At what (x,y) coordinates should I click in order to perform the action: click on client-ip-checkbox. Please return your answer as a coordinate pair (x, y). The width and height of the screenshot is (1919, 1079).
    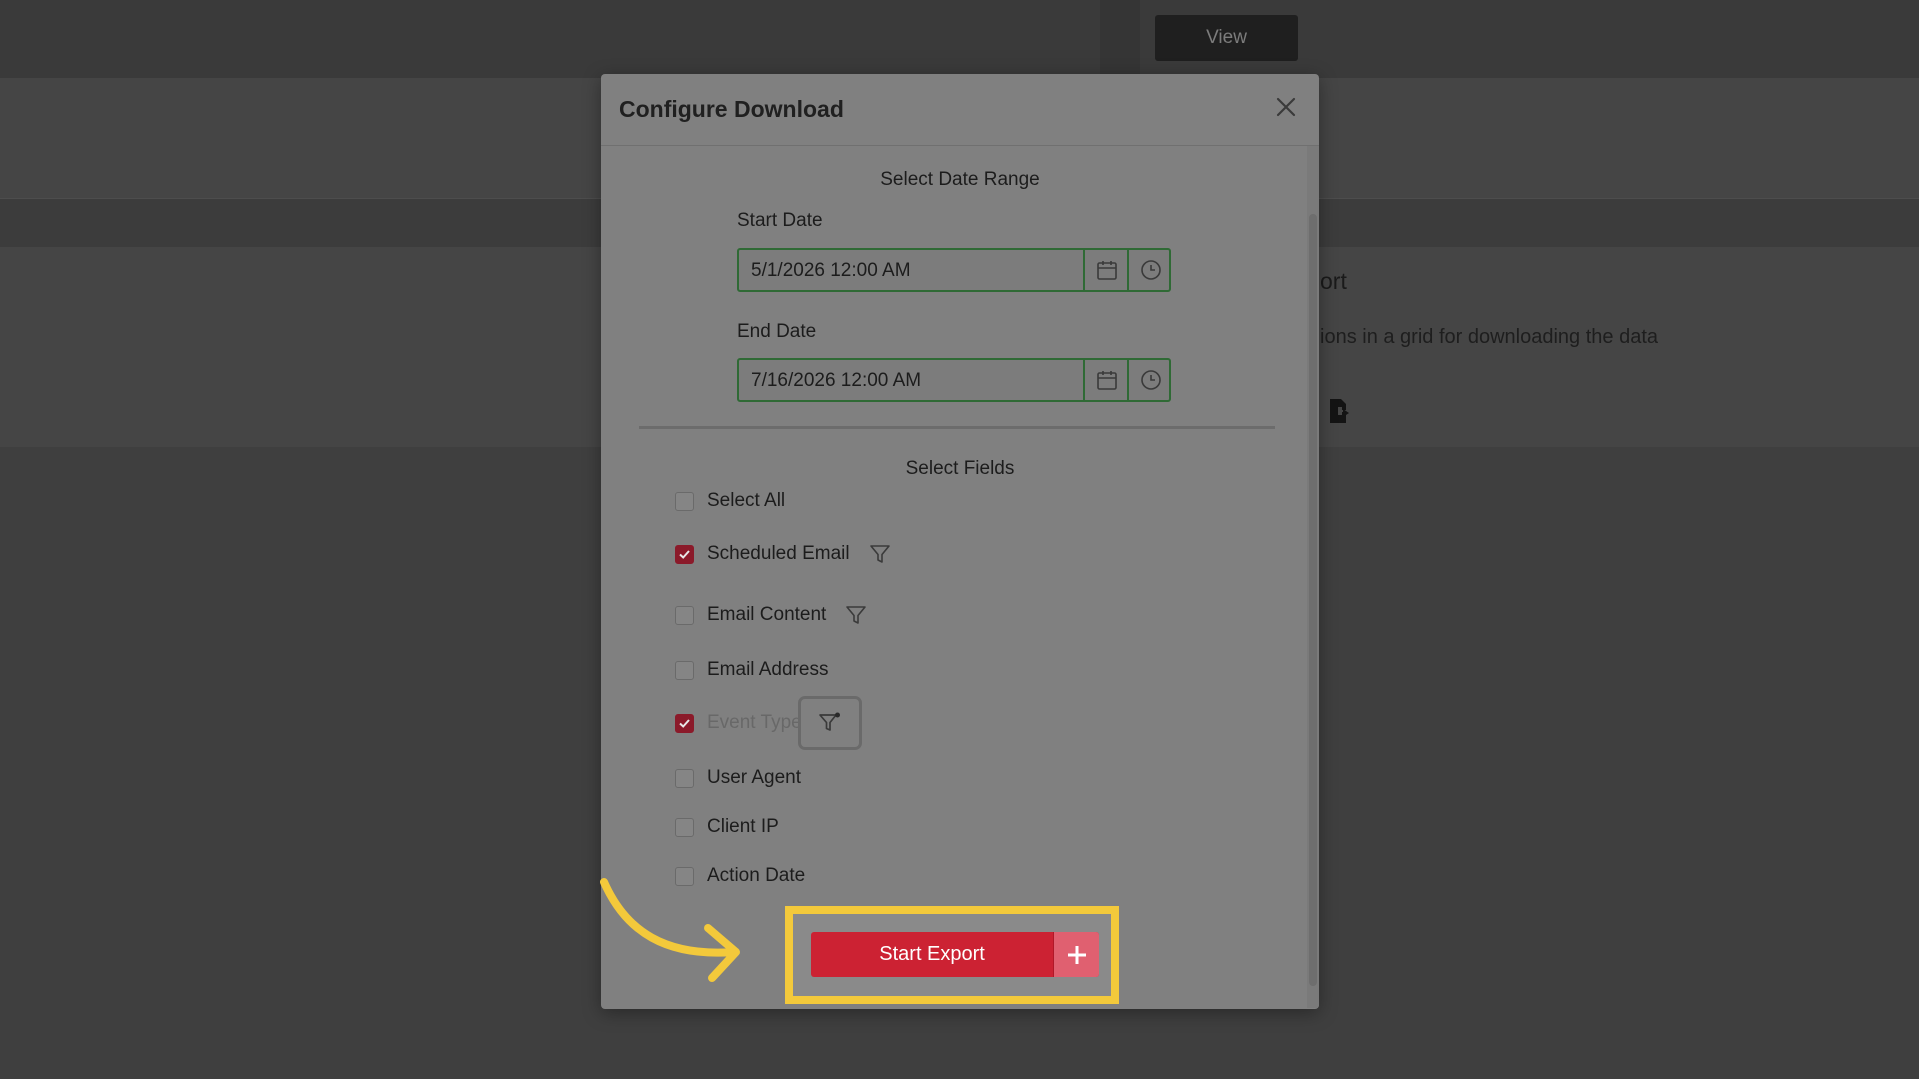
    Looking at the image, I should click on (684, 827).